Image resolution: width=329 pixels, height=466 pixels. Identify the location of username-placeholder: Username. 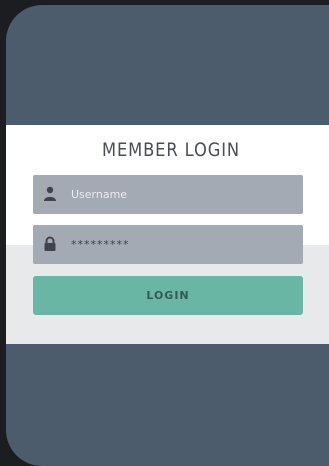
(99, 194).